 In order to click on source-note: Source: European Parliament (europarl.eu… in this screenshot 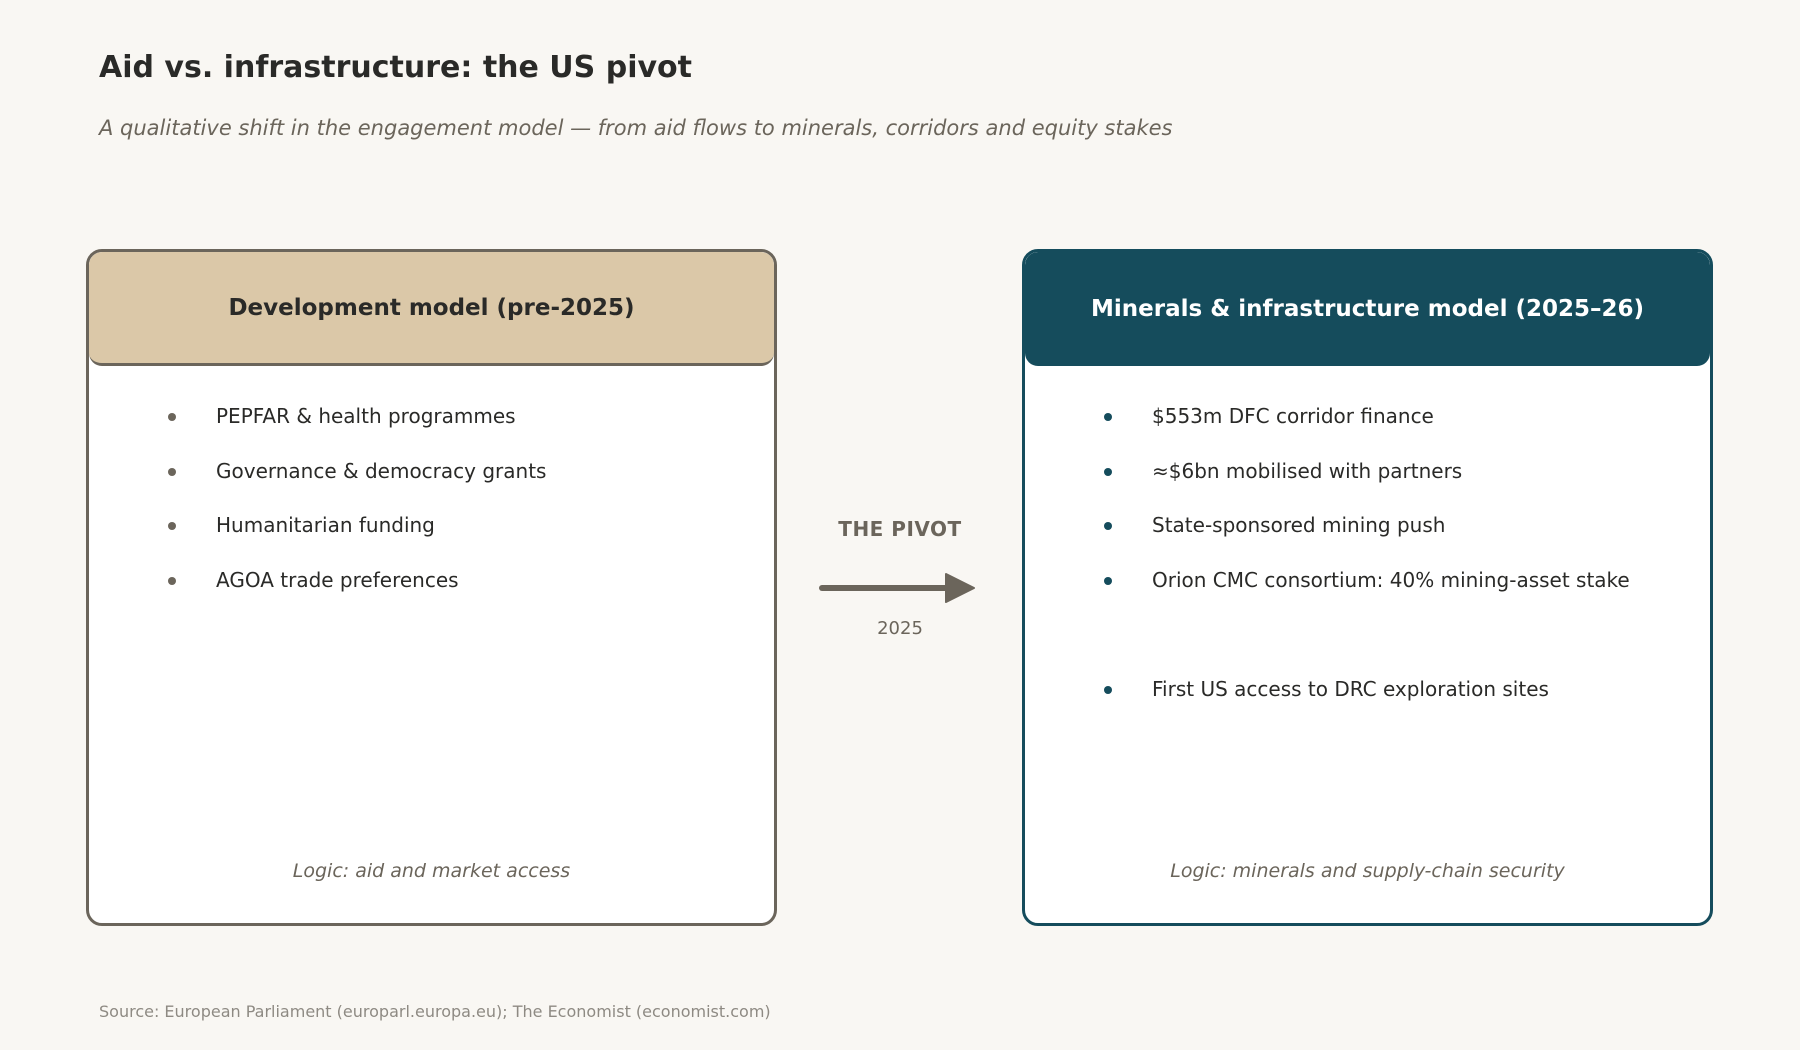, I will do `click(435, 1011)`.